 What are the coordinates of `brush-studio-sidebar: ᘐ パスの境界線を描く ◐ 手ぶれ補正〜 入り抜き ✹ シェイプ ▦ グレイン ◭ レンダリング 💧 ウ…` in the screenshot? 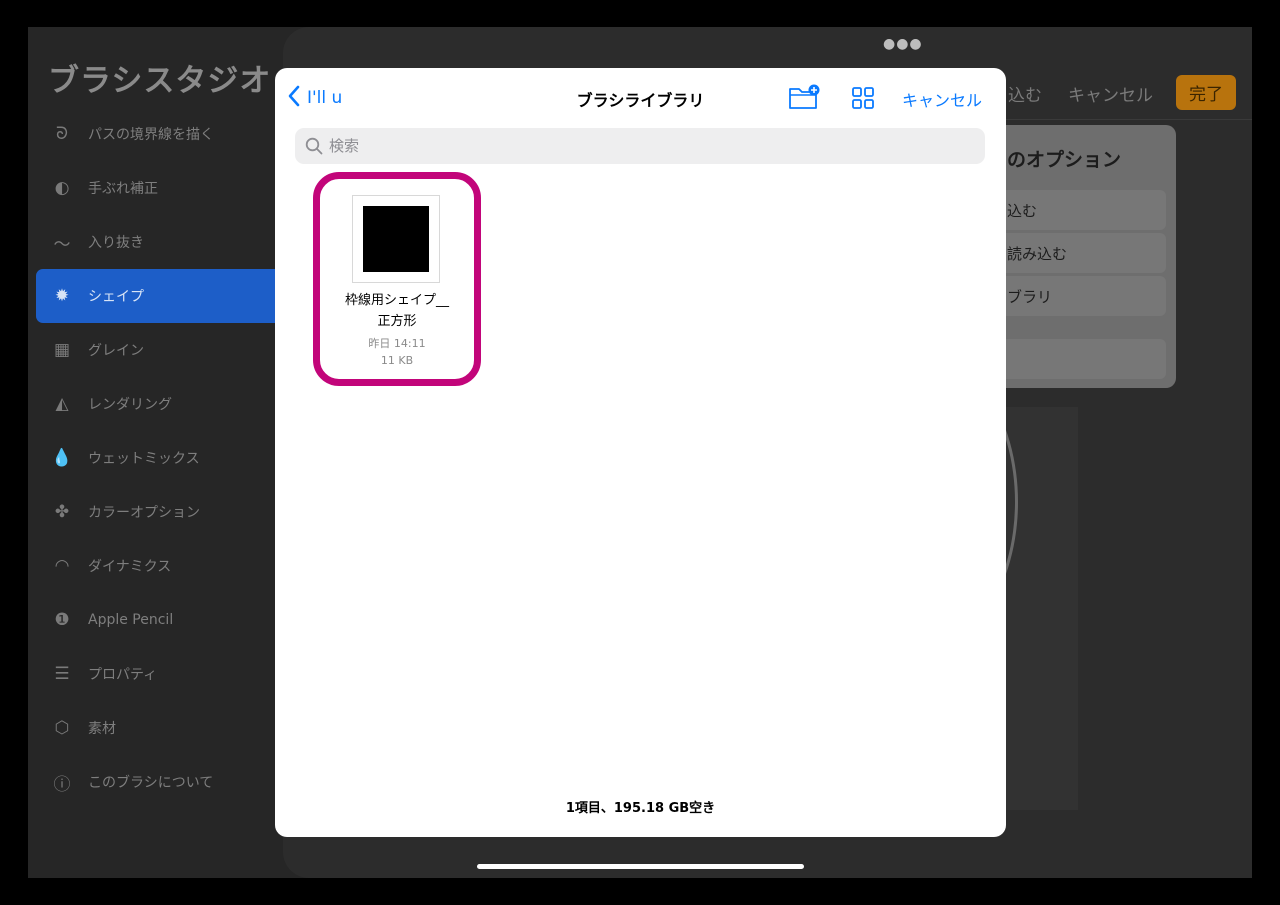 It's located at (156, 458).